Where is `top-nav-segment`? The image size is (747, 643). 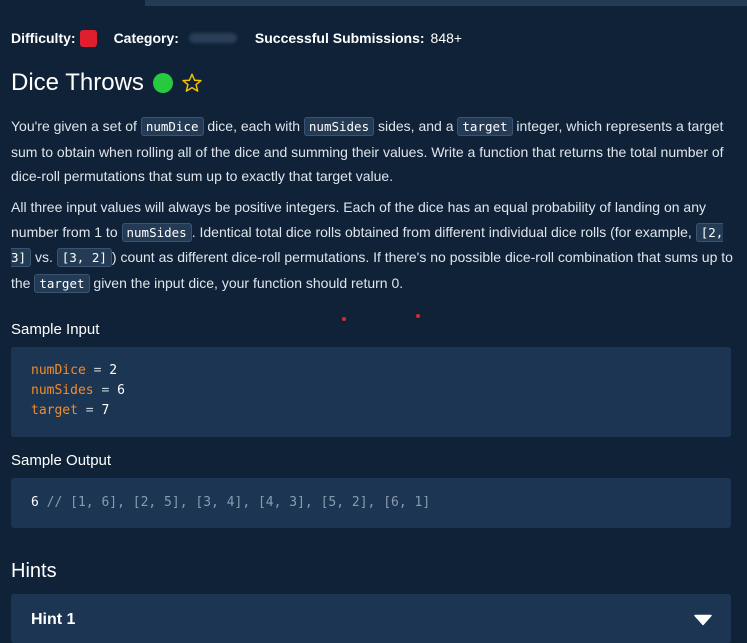
top-nav-segment is located at coordinates (446, 3).